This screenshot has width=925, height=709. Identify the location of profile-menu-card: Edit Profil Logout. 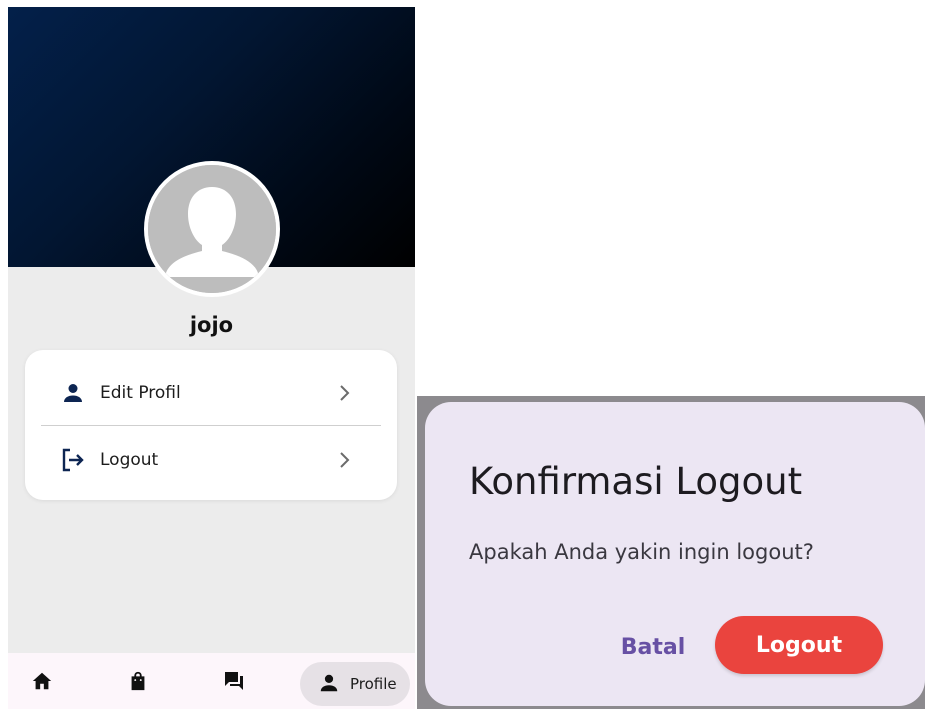
(211, 425).